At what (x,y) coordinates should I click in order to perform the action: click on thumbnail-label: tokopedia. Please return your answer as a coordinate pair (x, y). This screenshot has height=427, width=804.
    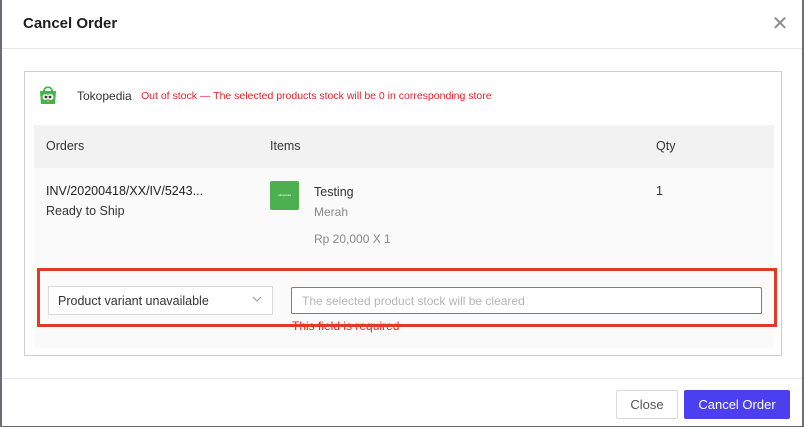
    Looking at the image, I should click on (284, 195).